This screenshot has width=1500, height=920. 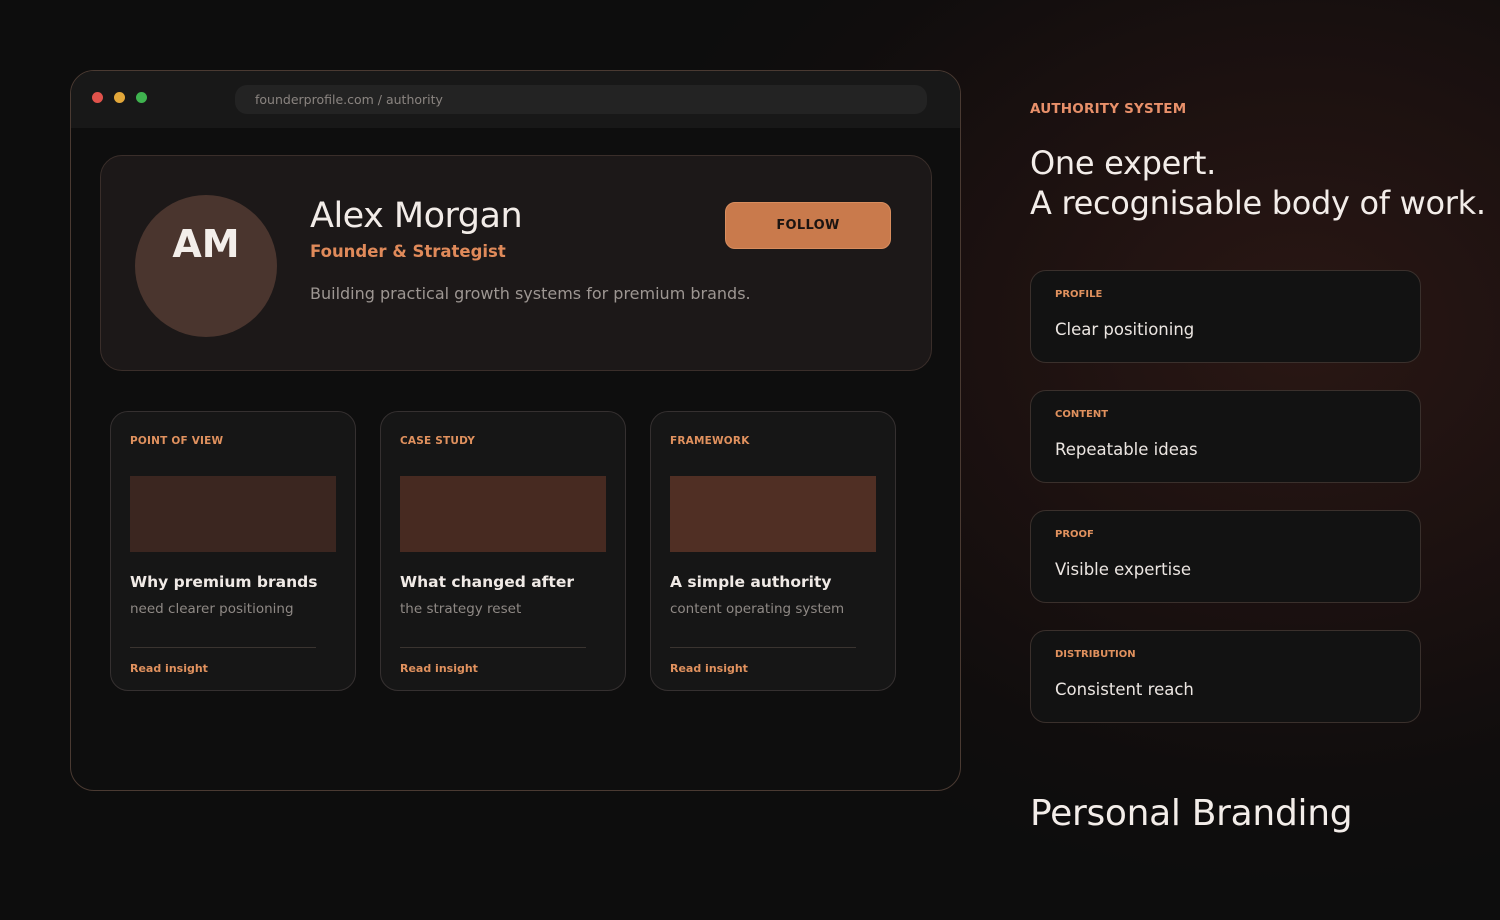 What do you see at coordinates (461, 609) in the screenshot?
I see `card-subtitle: the strategy reset` at bounding box center [461, 609].